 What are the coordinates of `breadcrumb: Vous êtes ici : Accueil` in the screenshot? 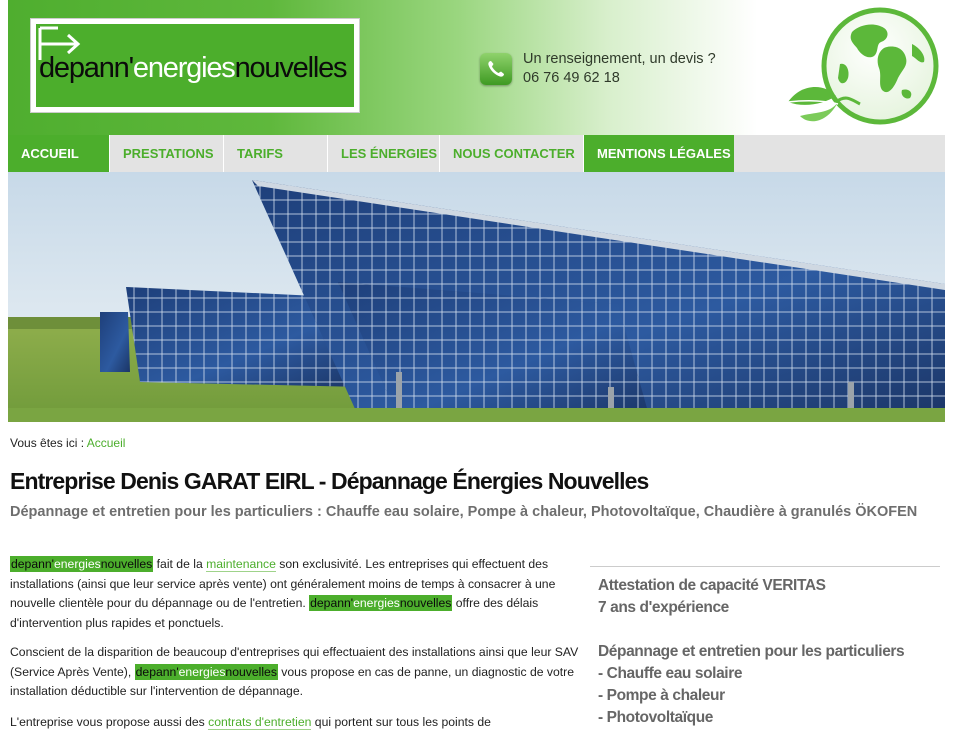 It's located at (67, 443).